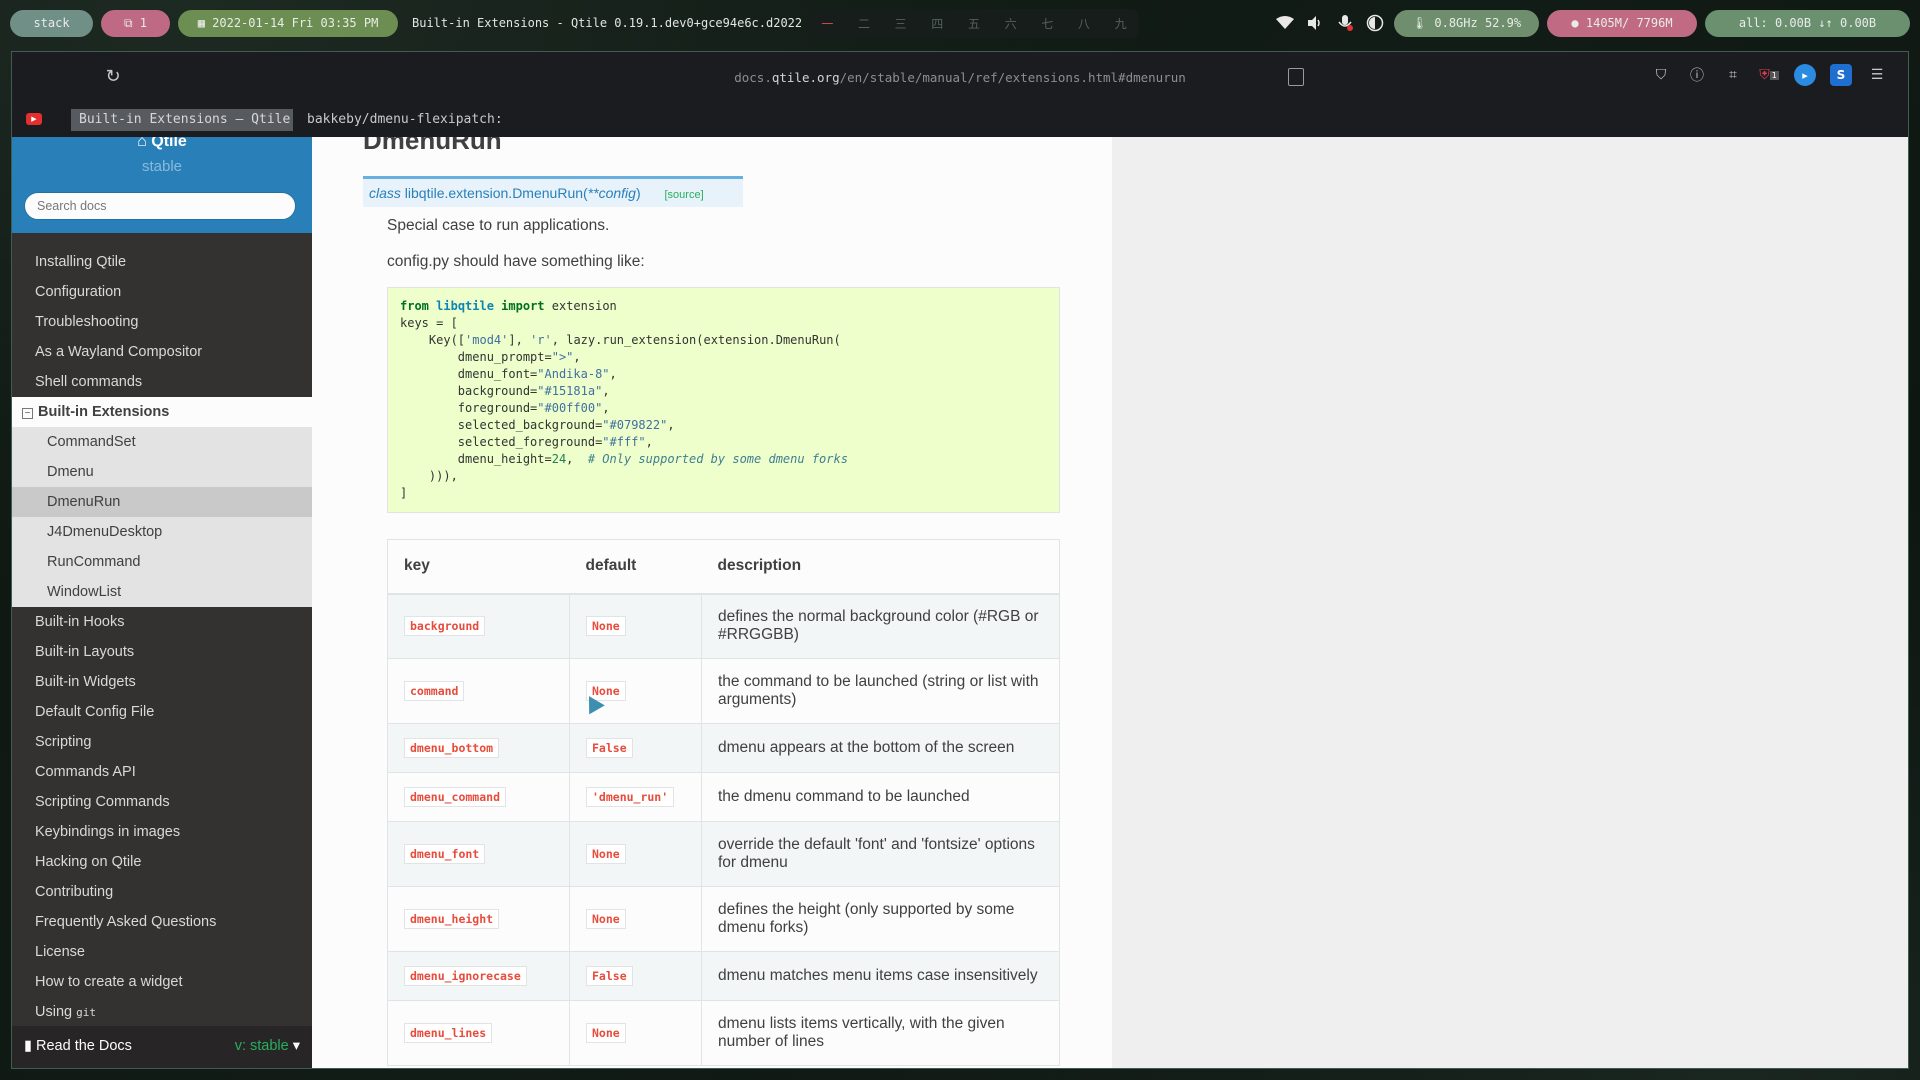 The width and height of the screenshot is (1920, 1080). What do you see at coordinates (162, 532) in the screenshot?
I see `sidebar-sub-j4dmenudesktop: J4DmenuDesktop` at bounding box center [162, 532].